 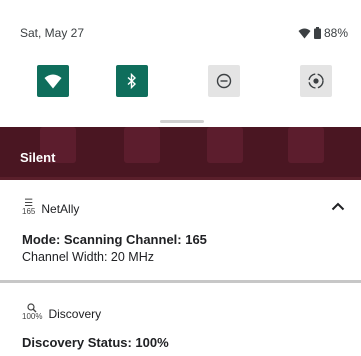 What do you see at coordinates (38, 157) in the screenshot?
I see `silent-section-label: Silent` at bounding box center [38, 157].